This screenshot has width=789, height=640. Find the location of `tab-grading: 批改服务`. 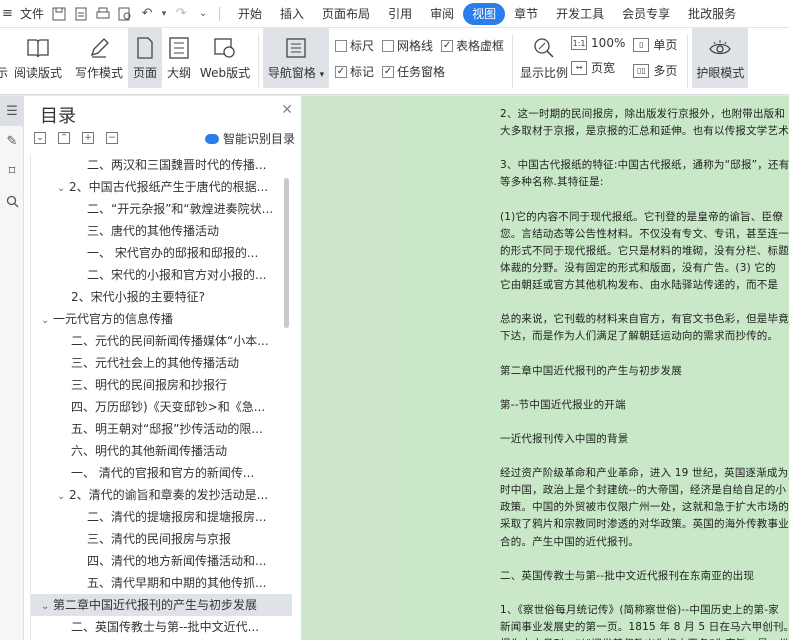

tab-grading: 批改服务 is located at coordinates (712, 14).